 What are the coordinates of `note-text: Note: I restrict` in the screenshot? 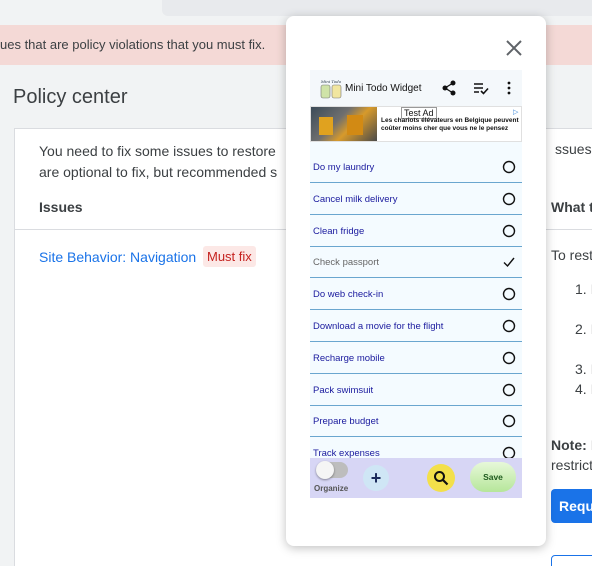 It's located at (571, 455).